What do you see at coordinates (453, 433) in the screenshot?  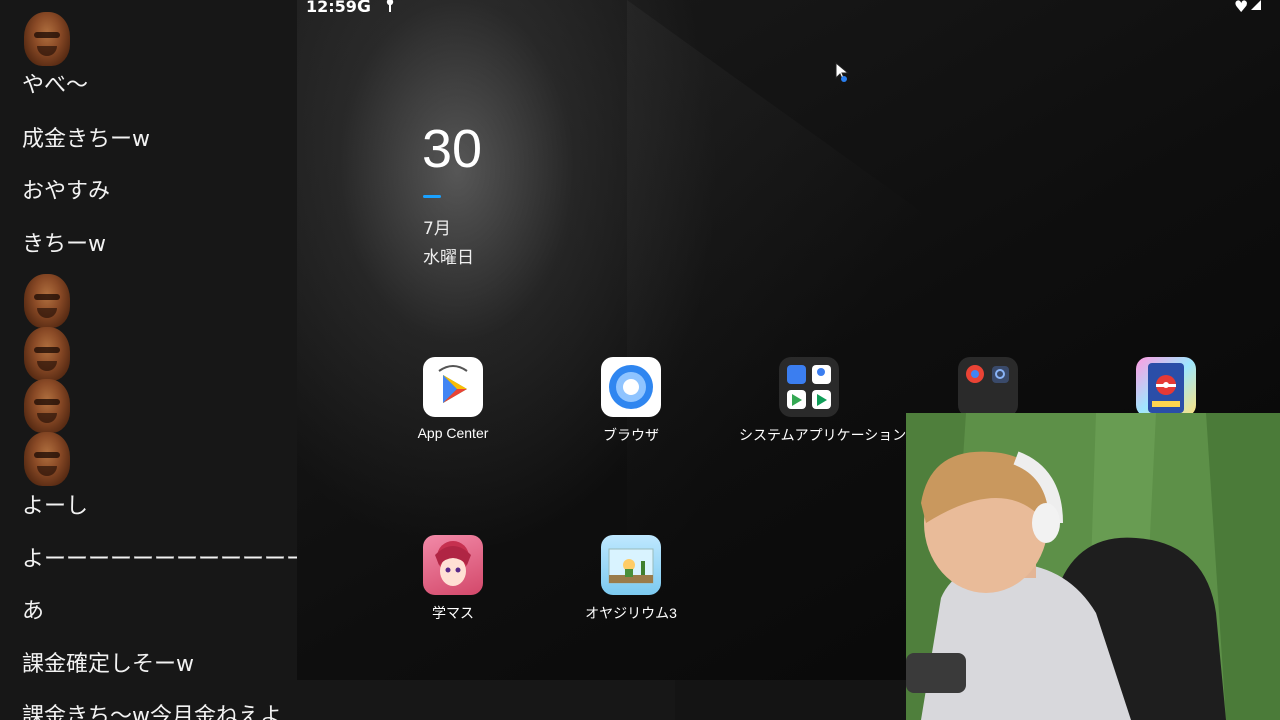 I see `app-label: App Center` at bounding box center [453, 433].